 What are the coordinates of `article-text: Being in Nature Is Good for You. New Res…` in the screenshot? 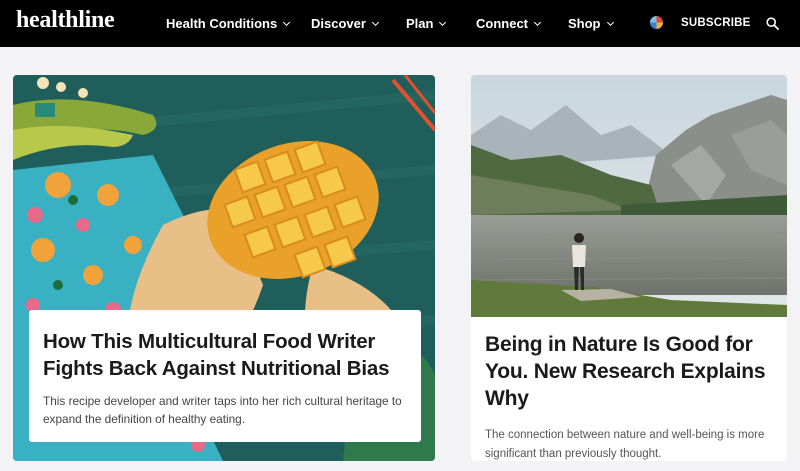 It's located at (631, 396).